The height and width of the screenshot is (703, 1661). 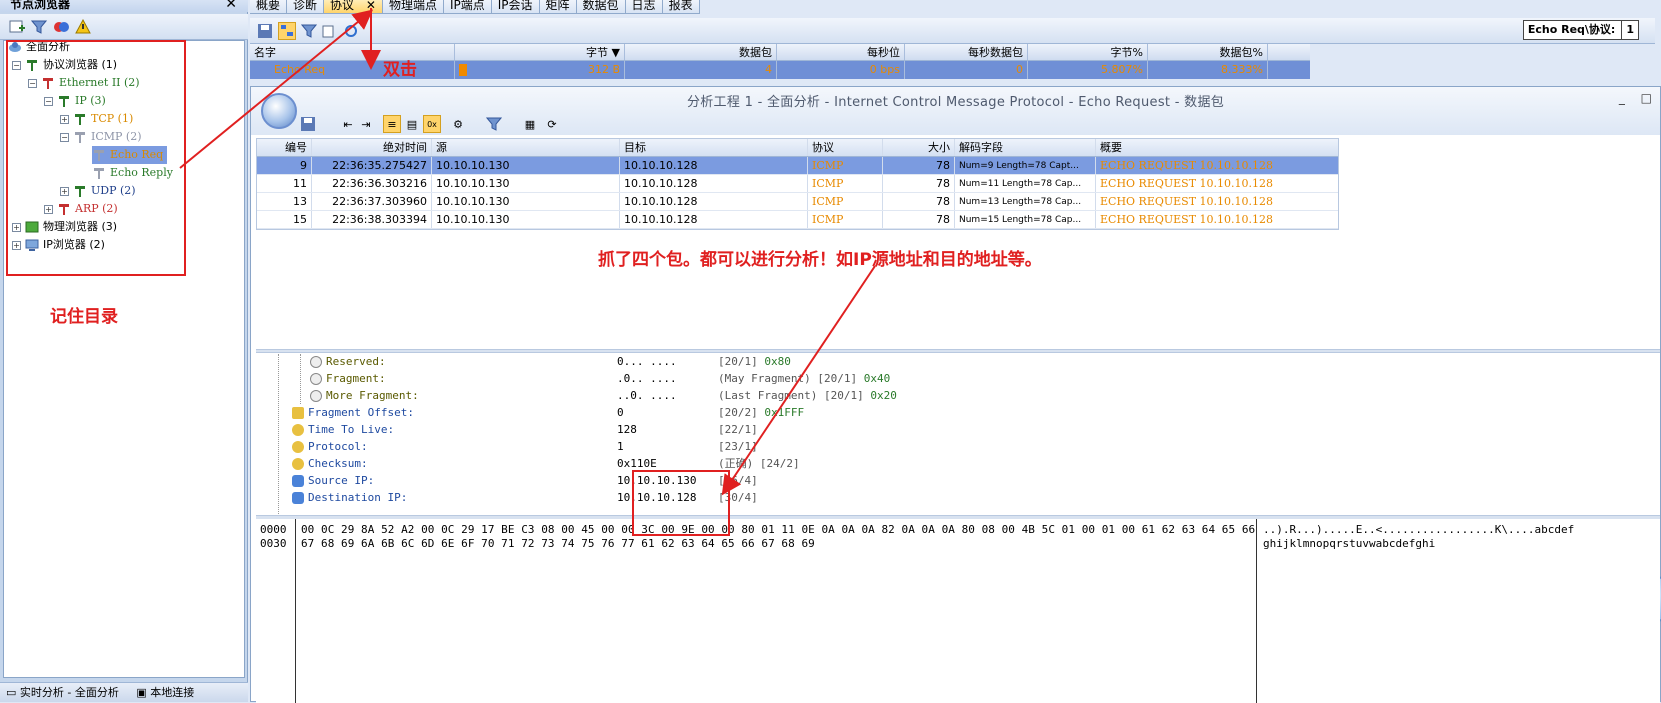 What do you see at coordinates (432, 124) in the screenshot?
I see `hex-view-icon: 0x` at bounding box center [432, 124].